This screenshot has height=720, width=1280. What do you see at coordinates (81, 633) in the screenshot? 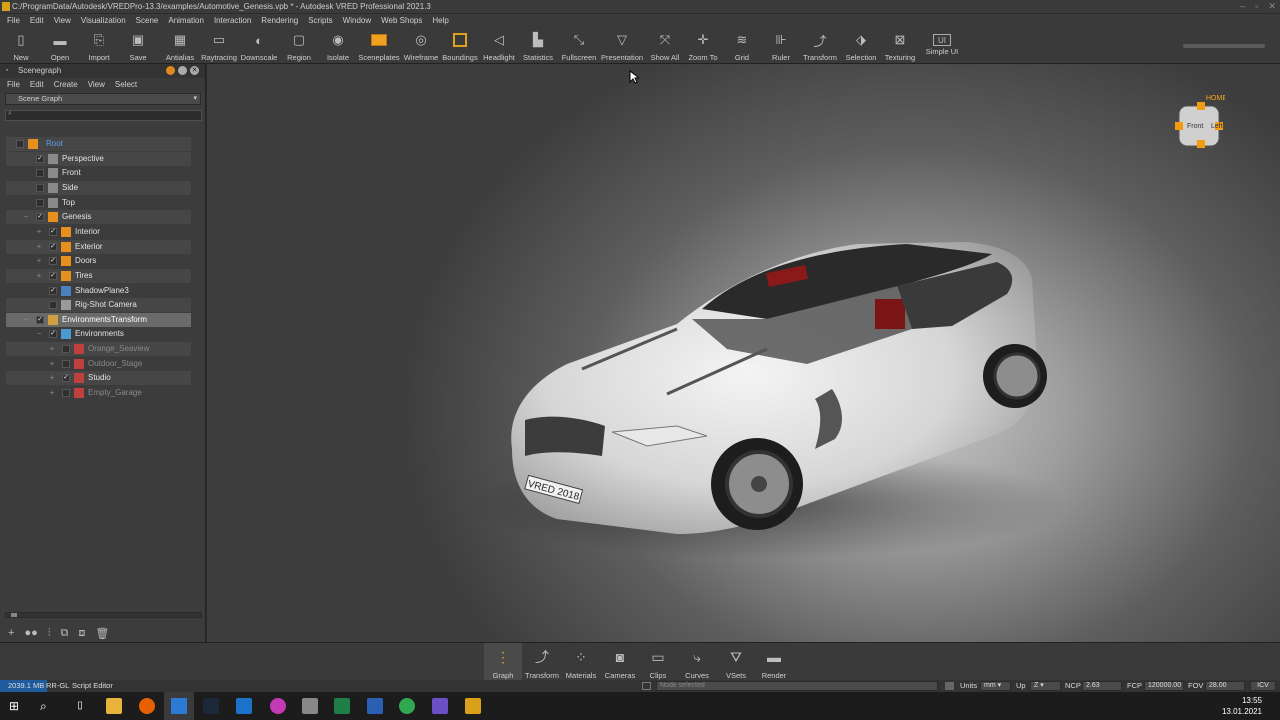
I see `clone-node-icon: ⧈` at bounding box center [81, 633].